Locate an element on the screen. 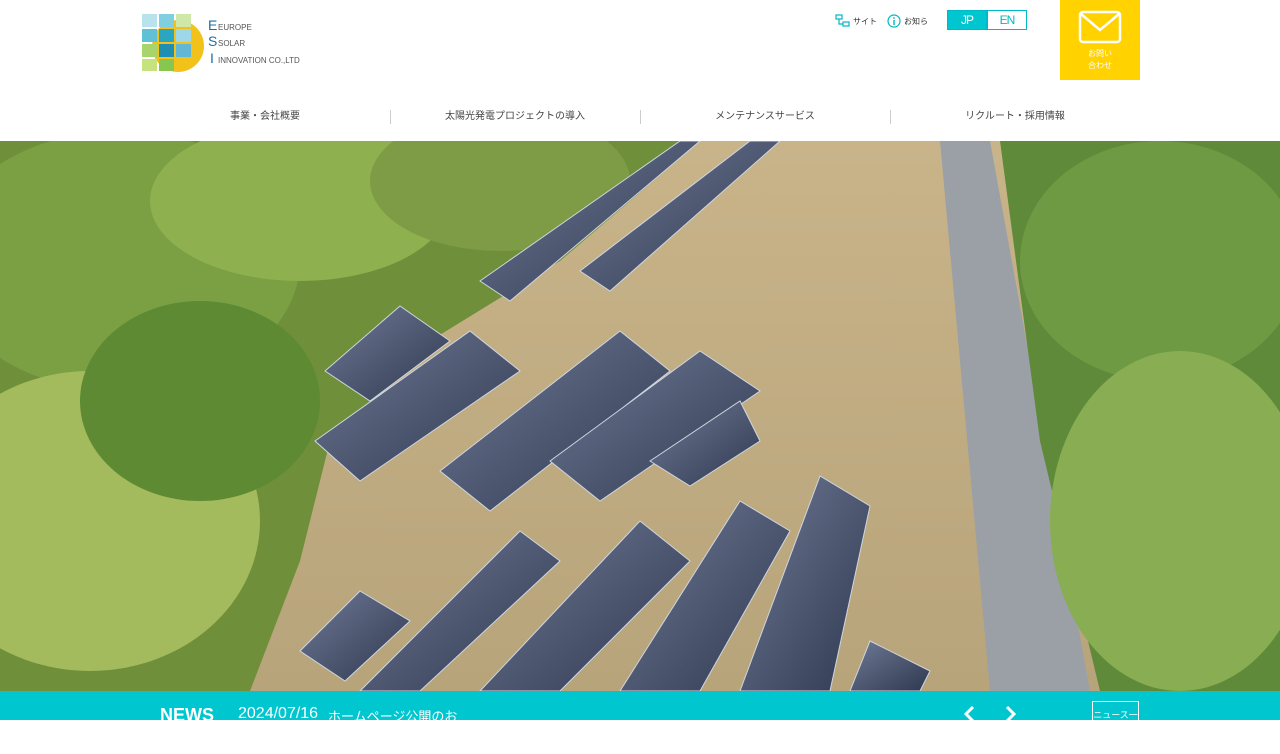 The image size is (1280, 754). language-switch: JP EN is located at coordinates (987, 20).